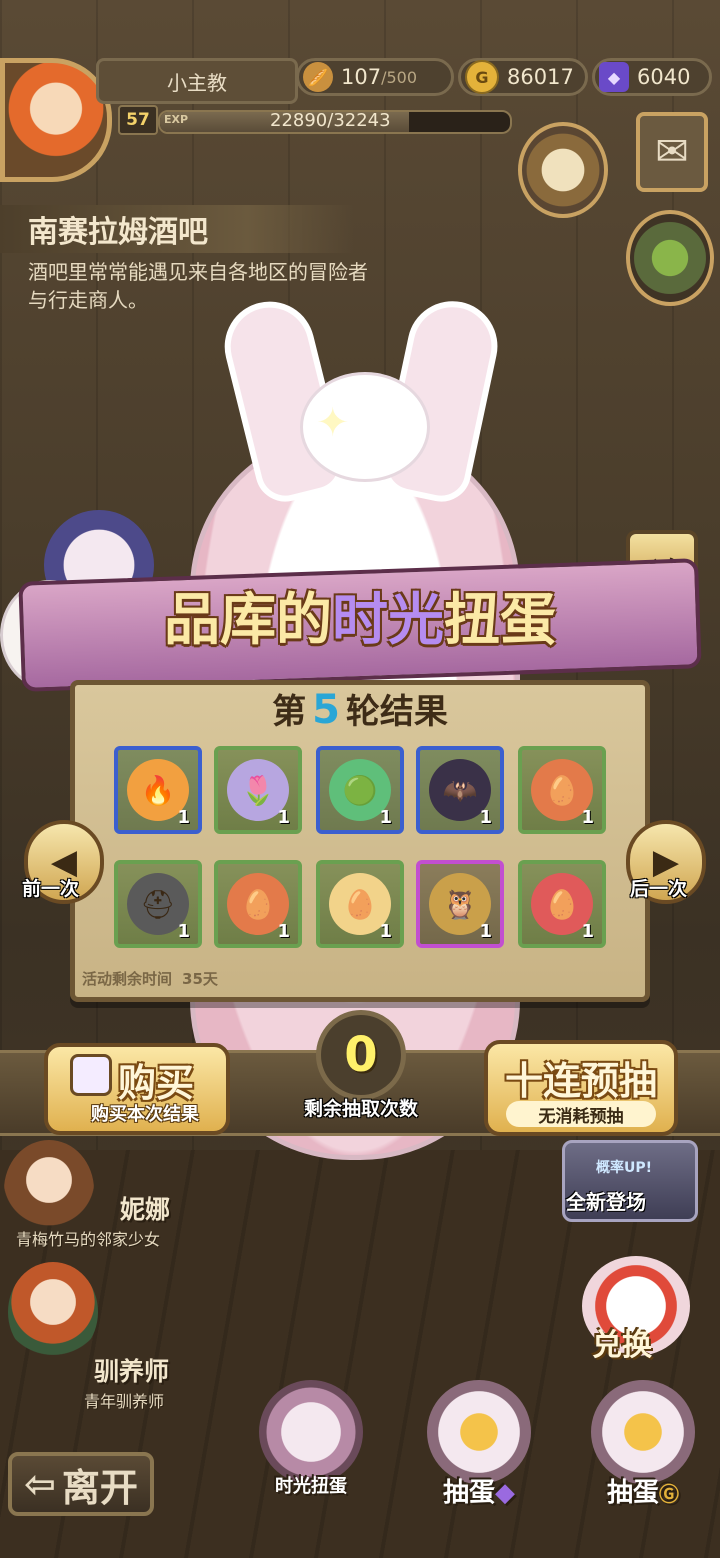 The image size is (720, 1558). Describe the element at coordinates (333, 423) in the screenshot. I see `sparkle-icon: ✦` at that location.